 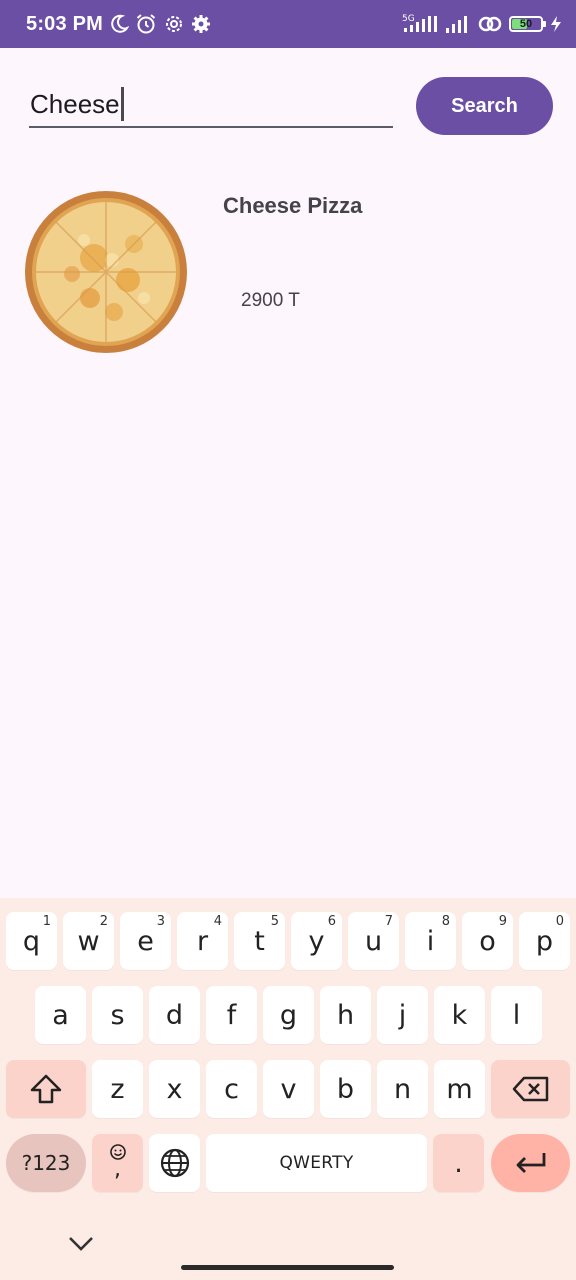 I want to click on emoji-comma-key: ,, so click(x=117, y=1163).